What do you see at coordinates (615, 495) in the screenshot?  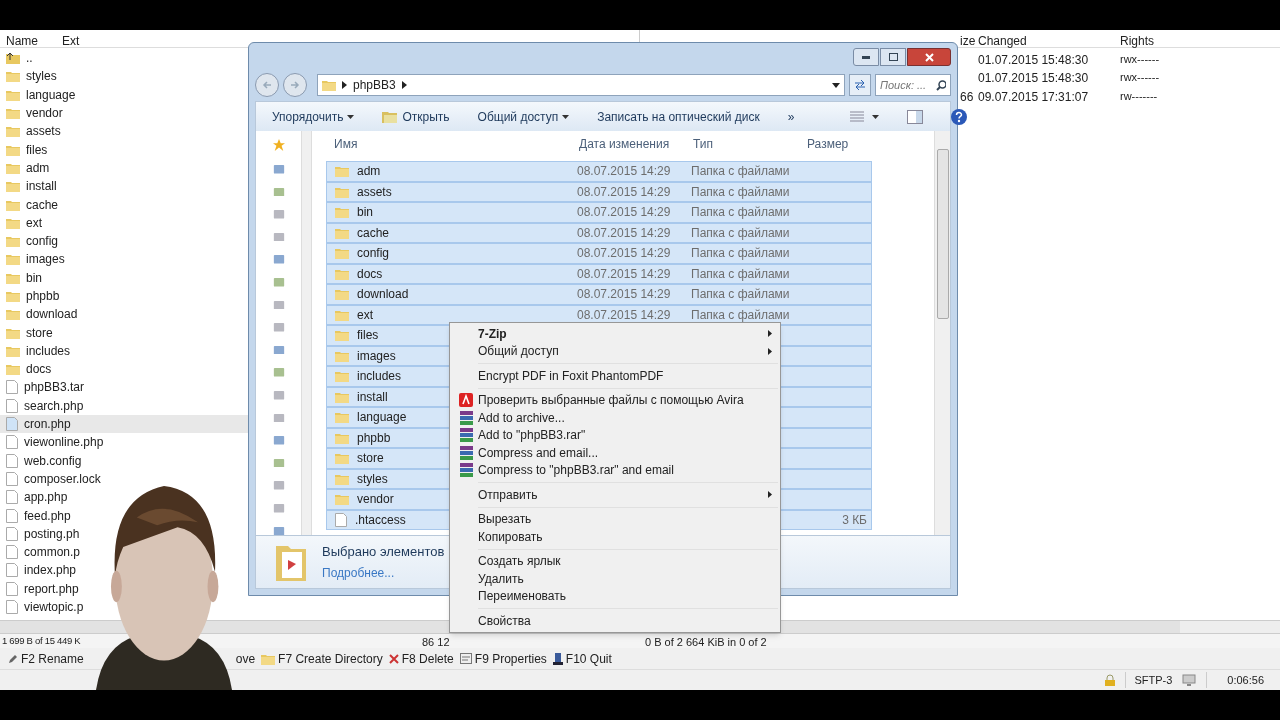 I see `menu-item: Отправить` at bounding box center [615, 495].